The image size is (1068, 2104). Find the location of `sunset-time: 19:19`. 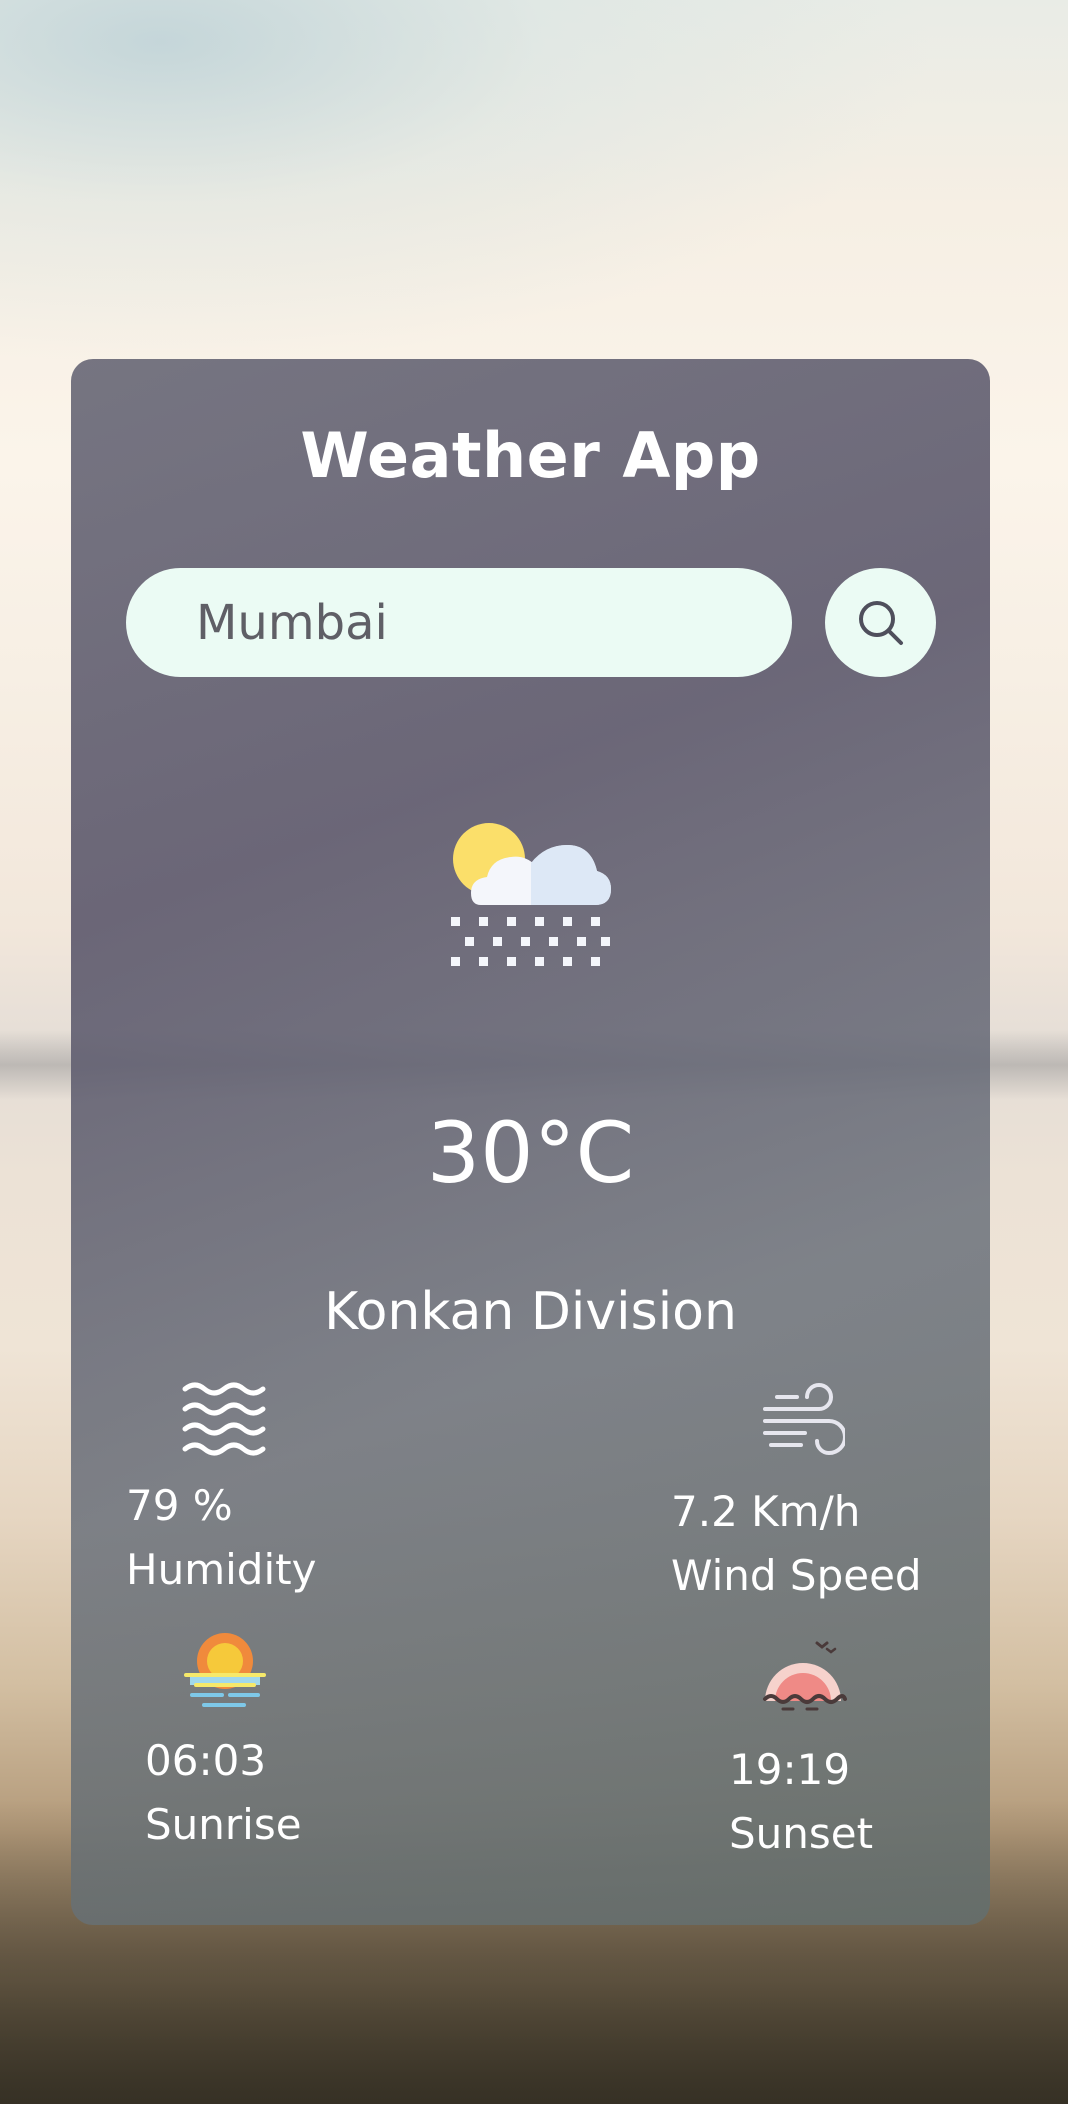

sunset-time: 19:19 is located at coordinates (790, 1769).